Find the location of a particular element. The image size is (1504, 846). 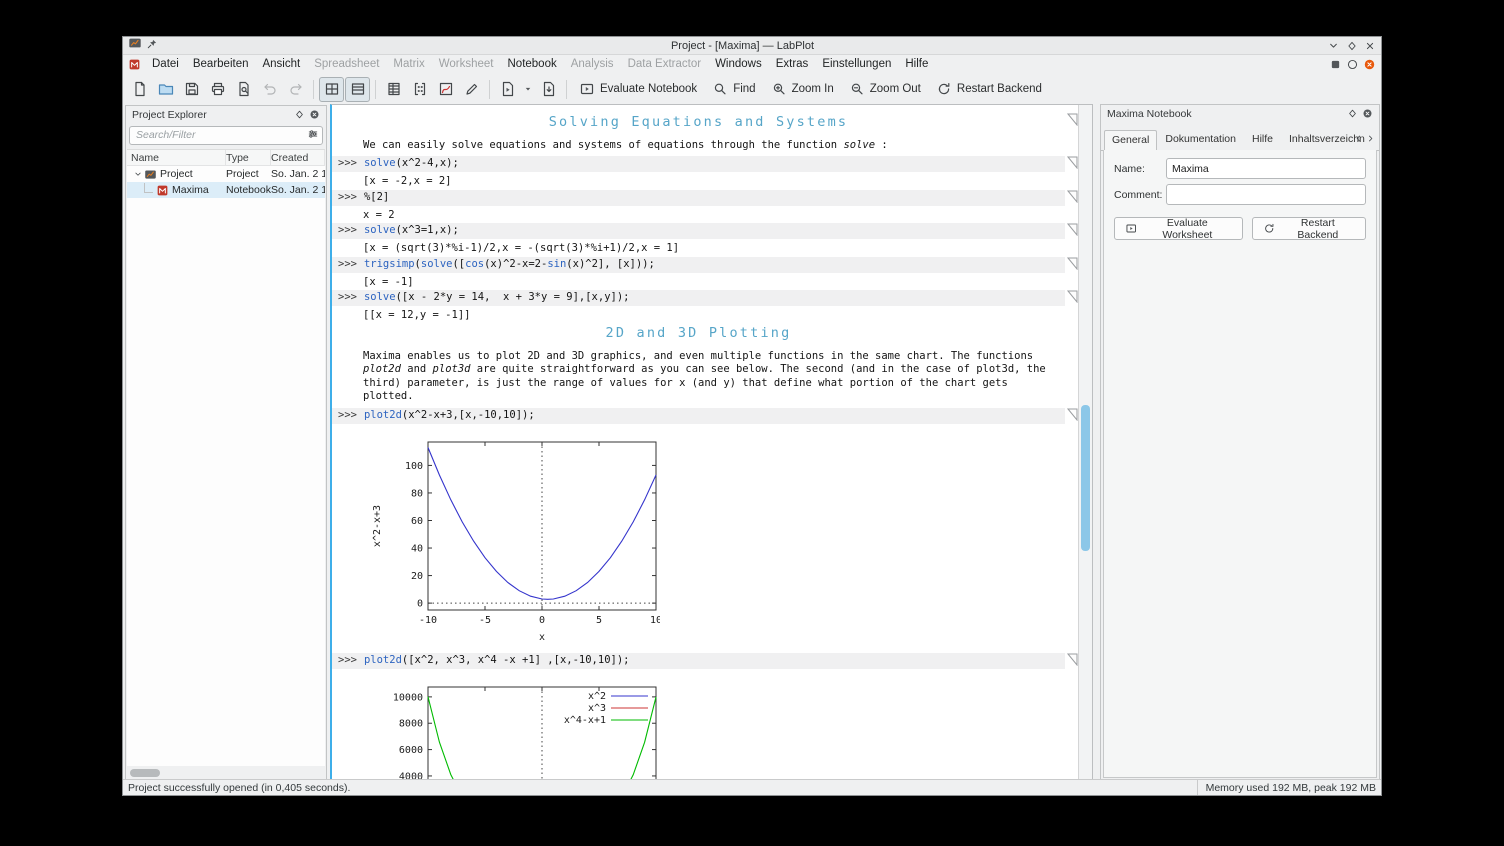

titlebar: Project - [Maxima] — LabPlot is located at coordinates (752, 46).